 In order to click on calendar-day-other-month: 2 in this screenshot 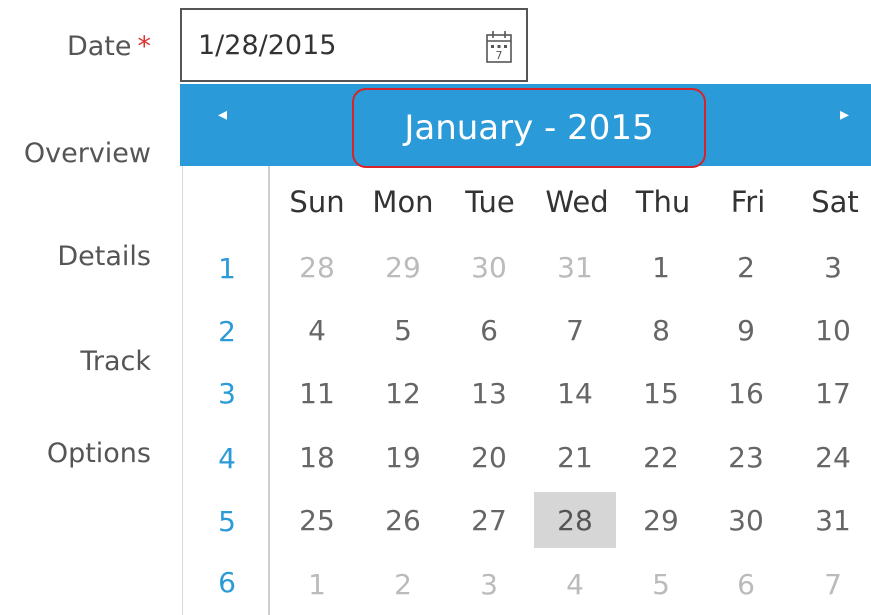, I will do `click(403, 584)`.